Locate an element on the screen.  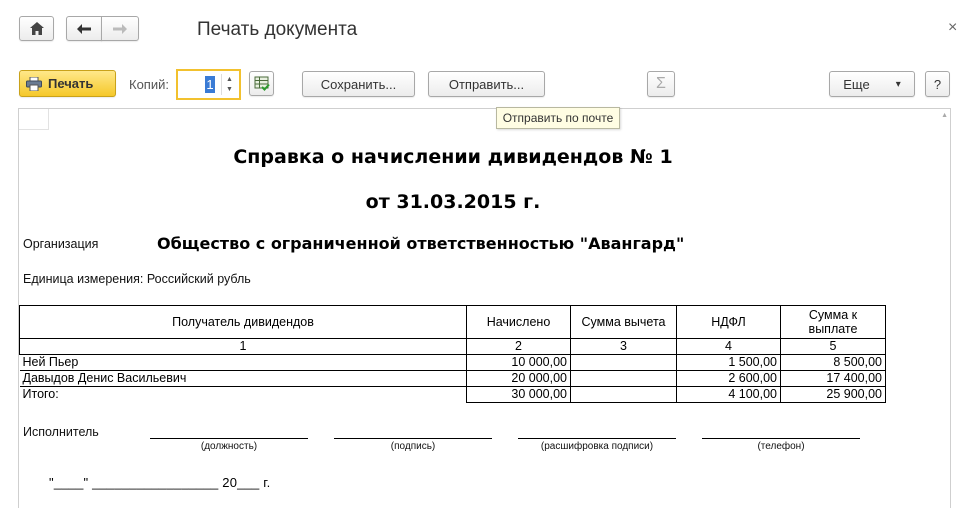
sum-button: Σ is located at coordinates (661, 84).